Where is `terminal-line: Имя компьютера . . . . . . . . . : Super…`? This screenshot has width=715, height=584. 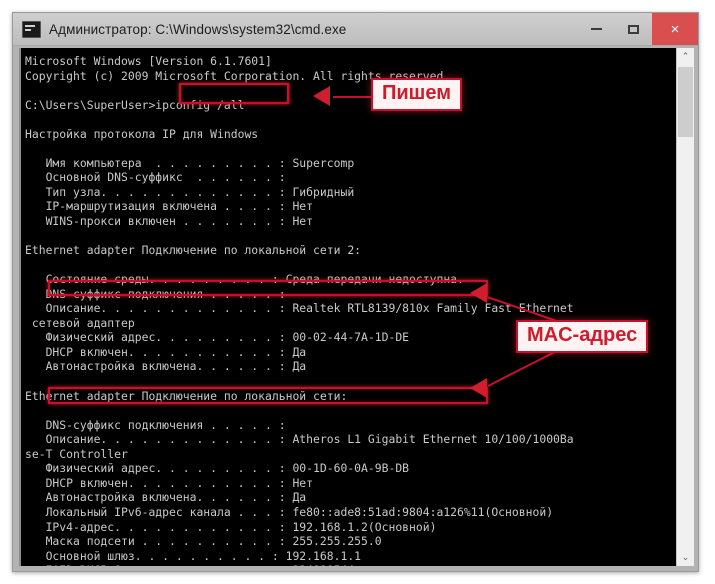
terminal-line: Имя компьютера . . . . . . . . . : Super… is located at coordinates (190, 162).